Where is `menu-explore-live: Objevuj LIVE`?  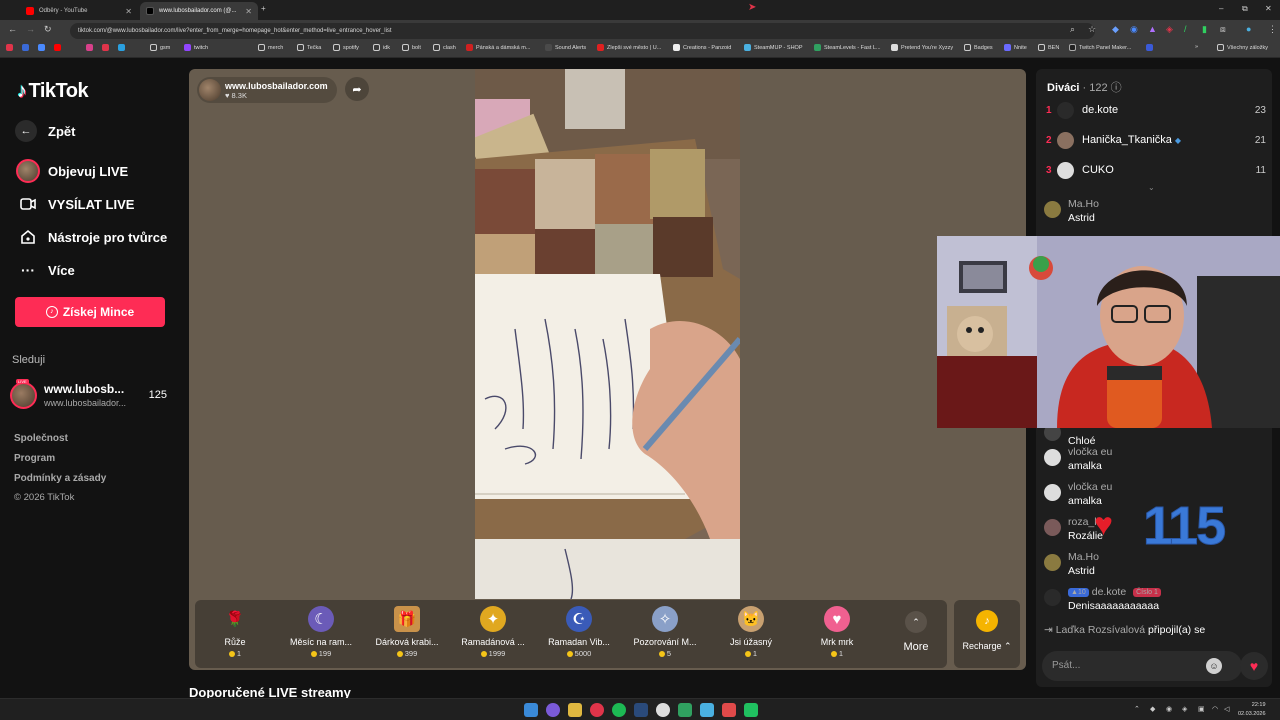 menu-explore-live: Objevuj LIVE is located at coordinates (72, 171).